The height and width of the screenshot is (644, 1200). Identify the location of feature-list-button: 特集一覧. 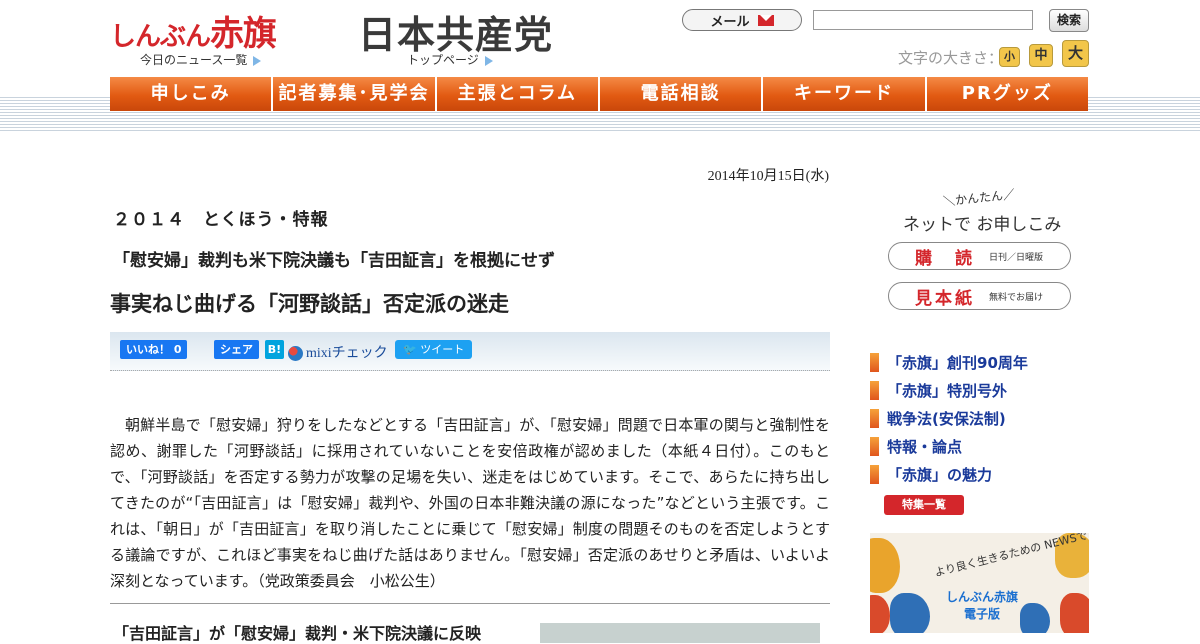
(924, 505).